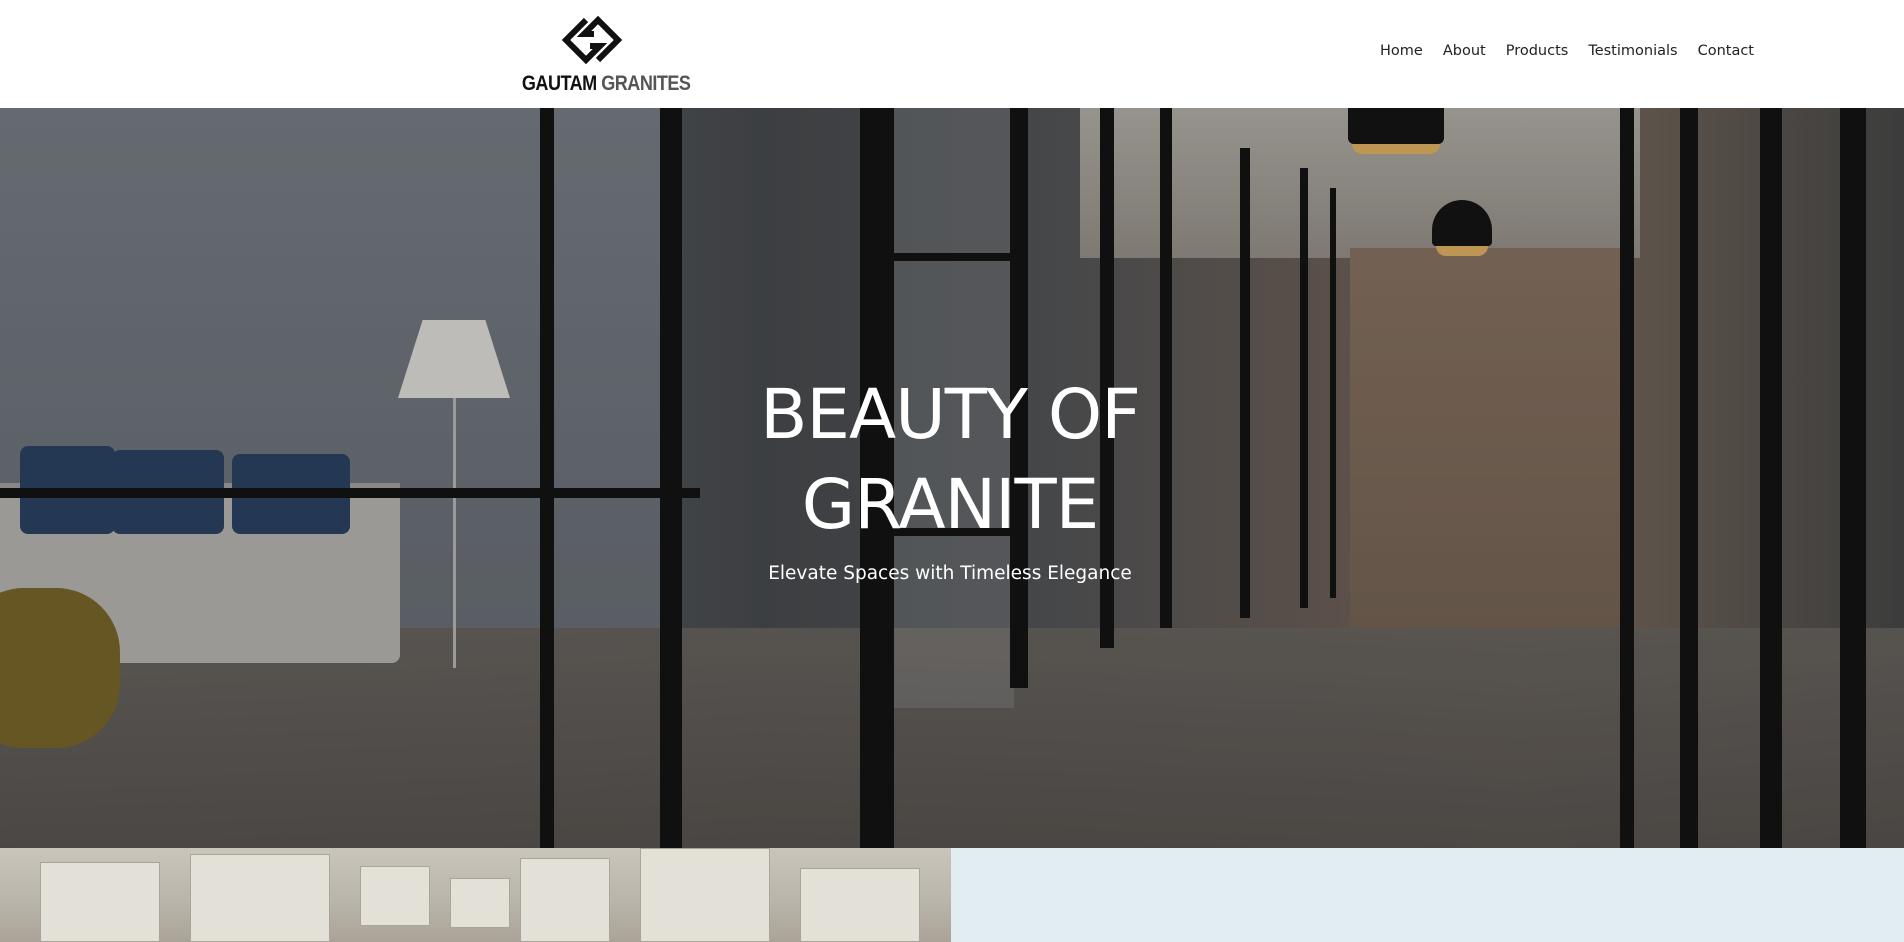 The width and height of the screenshot is (1904, 942). Describe the element at coordinates (559, 83) in the screenshot. I see `logo-word-gautam: GAUTAM` at that location.